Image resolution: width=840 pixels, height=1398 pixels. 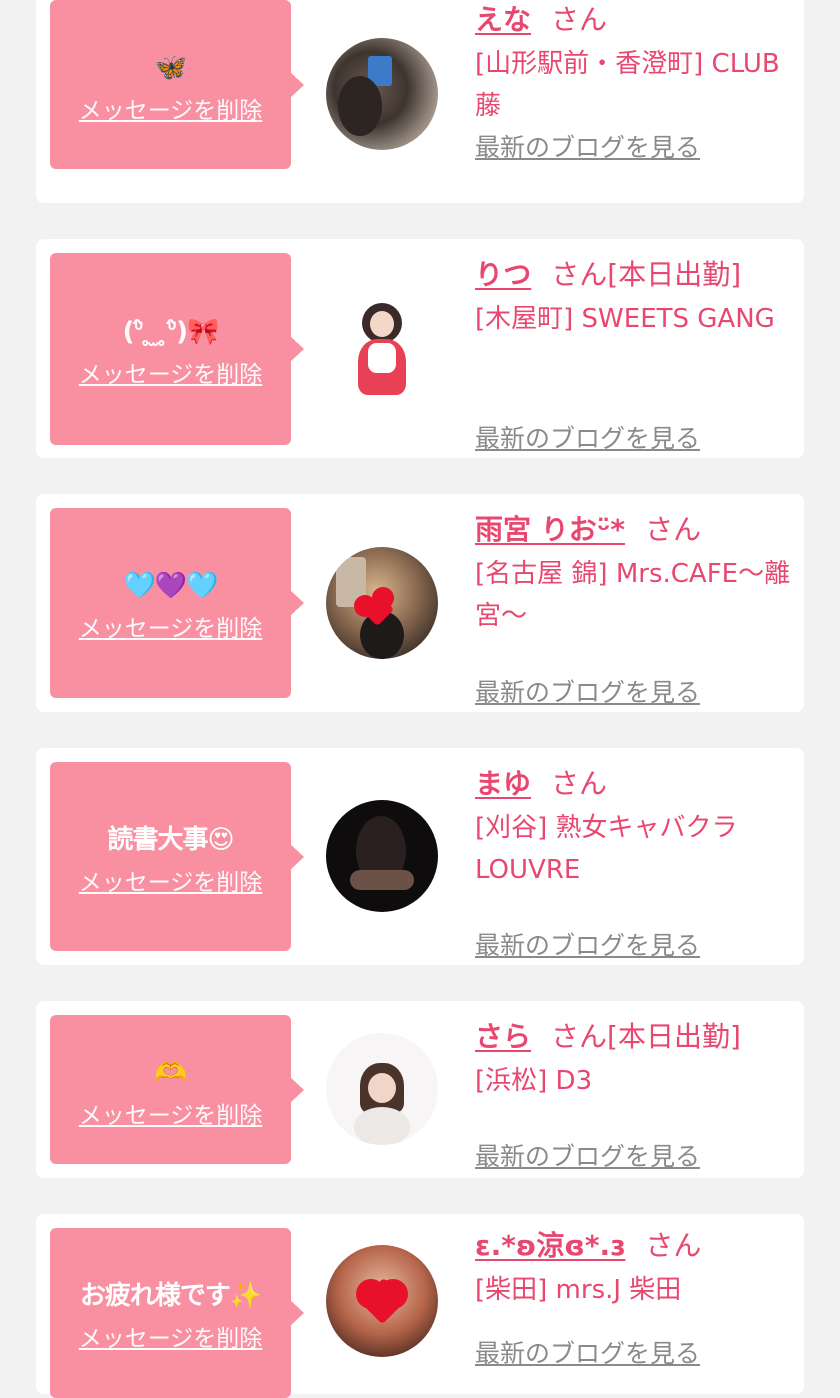 I want to click on message-bubble: (ᐡ̂ ̥ ̫ ̥ᐡ̂)🎀 メッセージを削除, so click(x=177, y=349).